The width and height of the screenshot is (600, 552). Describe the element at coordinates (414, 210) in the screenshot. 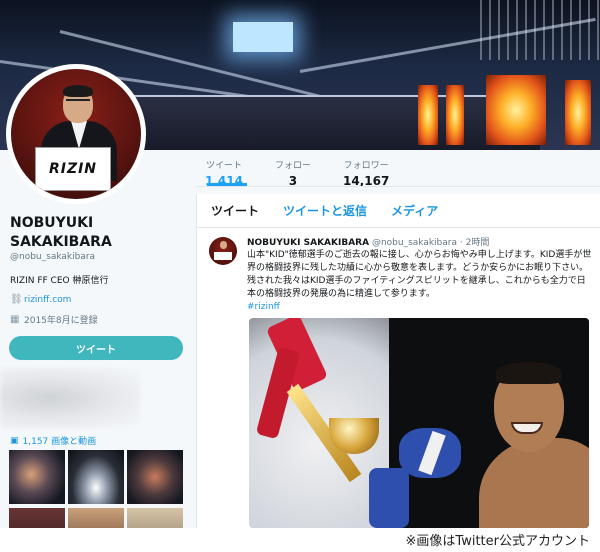

I see `tab-media: メディア` at that location.